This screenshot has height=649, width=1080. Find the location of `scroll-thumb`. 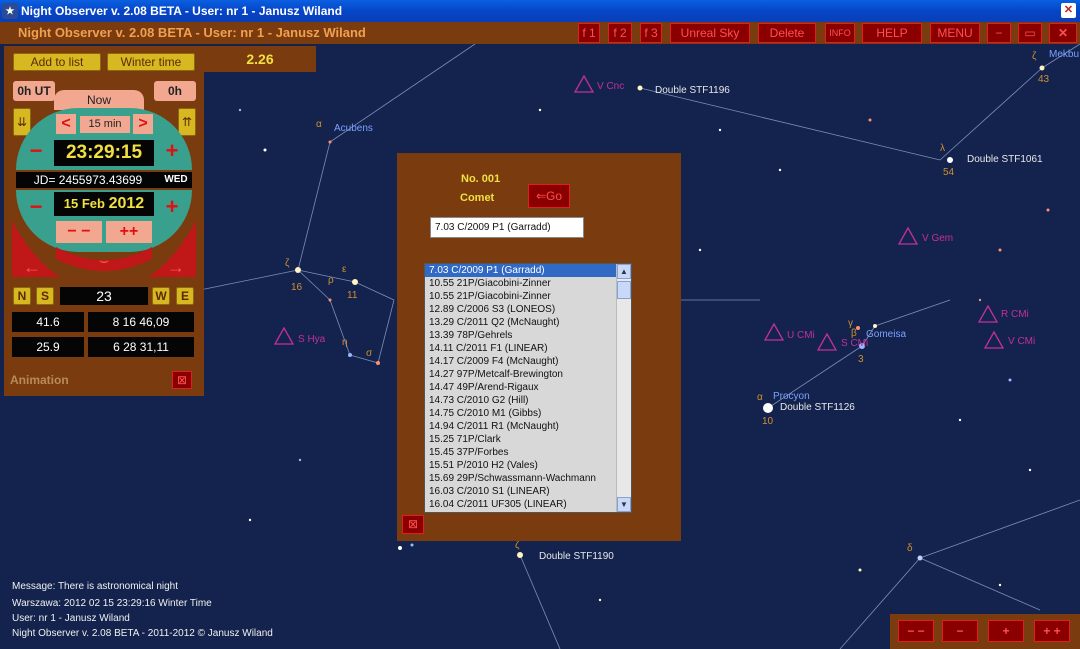

scroll-thumb is located at coordinates (624, 290).